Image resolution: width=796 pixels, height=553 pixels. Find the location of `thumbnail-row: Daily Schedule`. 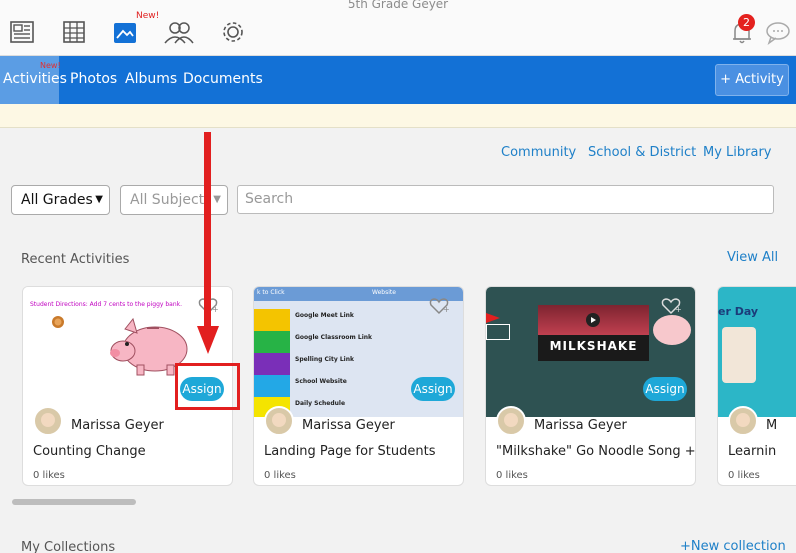

thumbnail-row: Daily Schedule is located at coordinates (320, 403).